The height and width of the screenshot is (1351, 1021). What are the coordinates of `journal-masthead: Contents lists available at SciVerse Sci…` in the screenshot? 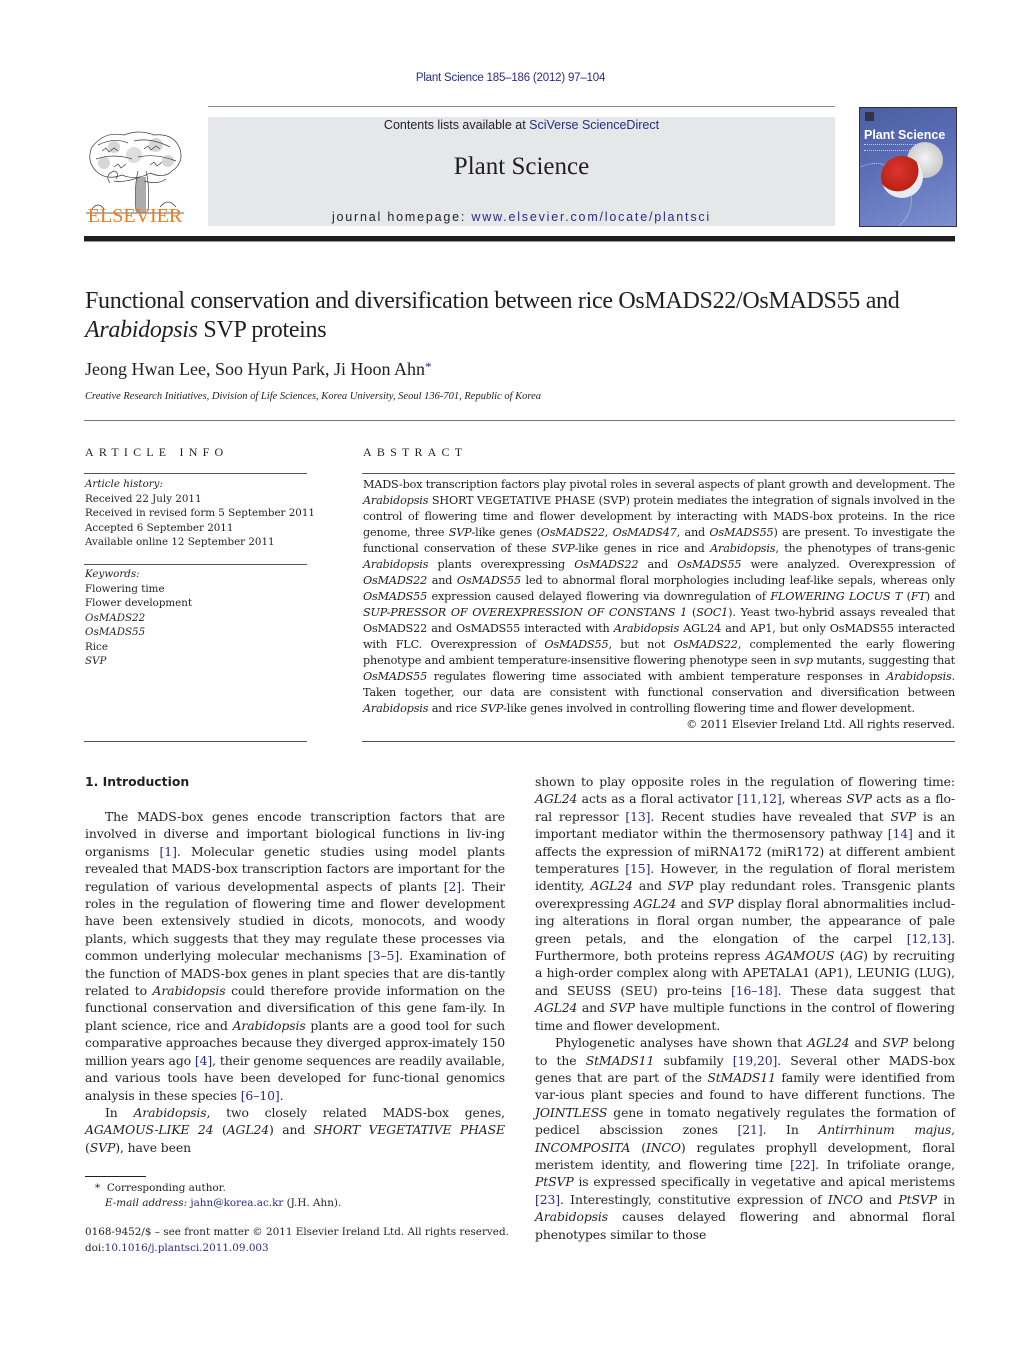 It's located at (521, 171).